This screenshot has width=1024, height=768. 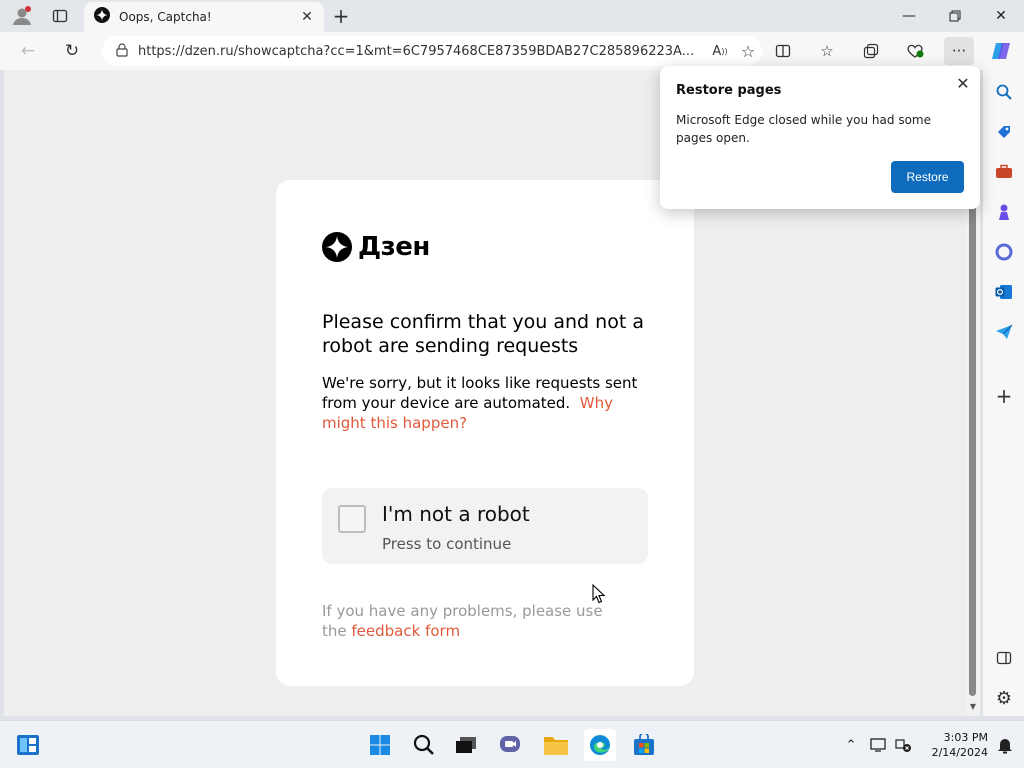 What do you see at coordinates (394, 247) in the screenshot?
I see `logo-text: Дзен` at bounding box center [394, 247].